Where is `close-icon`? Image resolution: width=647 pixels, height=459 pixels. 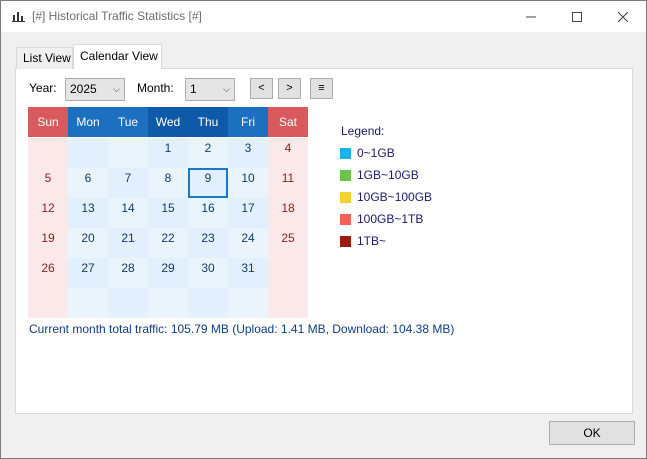 close-icon is located at coordinates (623, 16).